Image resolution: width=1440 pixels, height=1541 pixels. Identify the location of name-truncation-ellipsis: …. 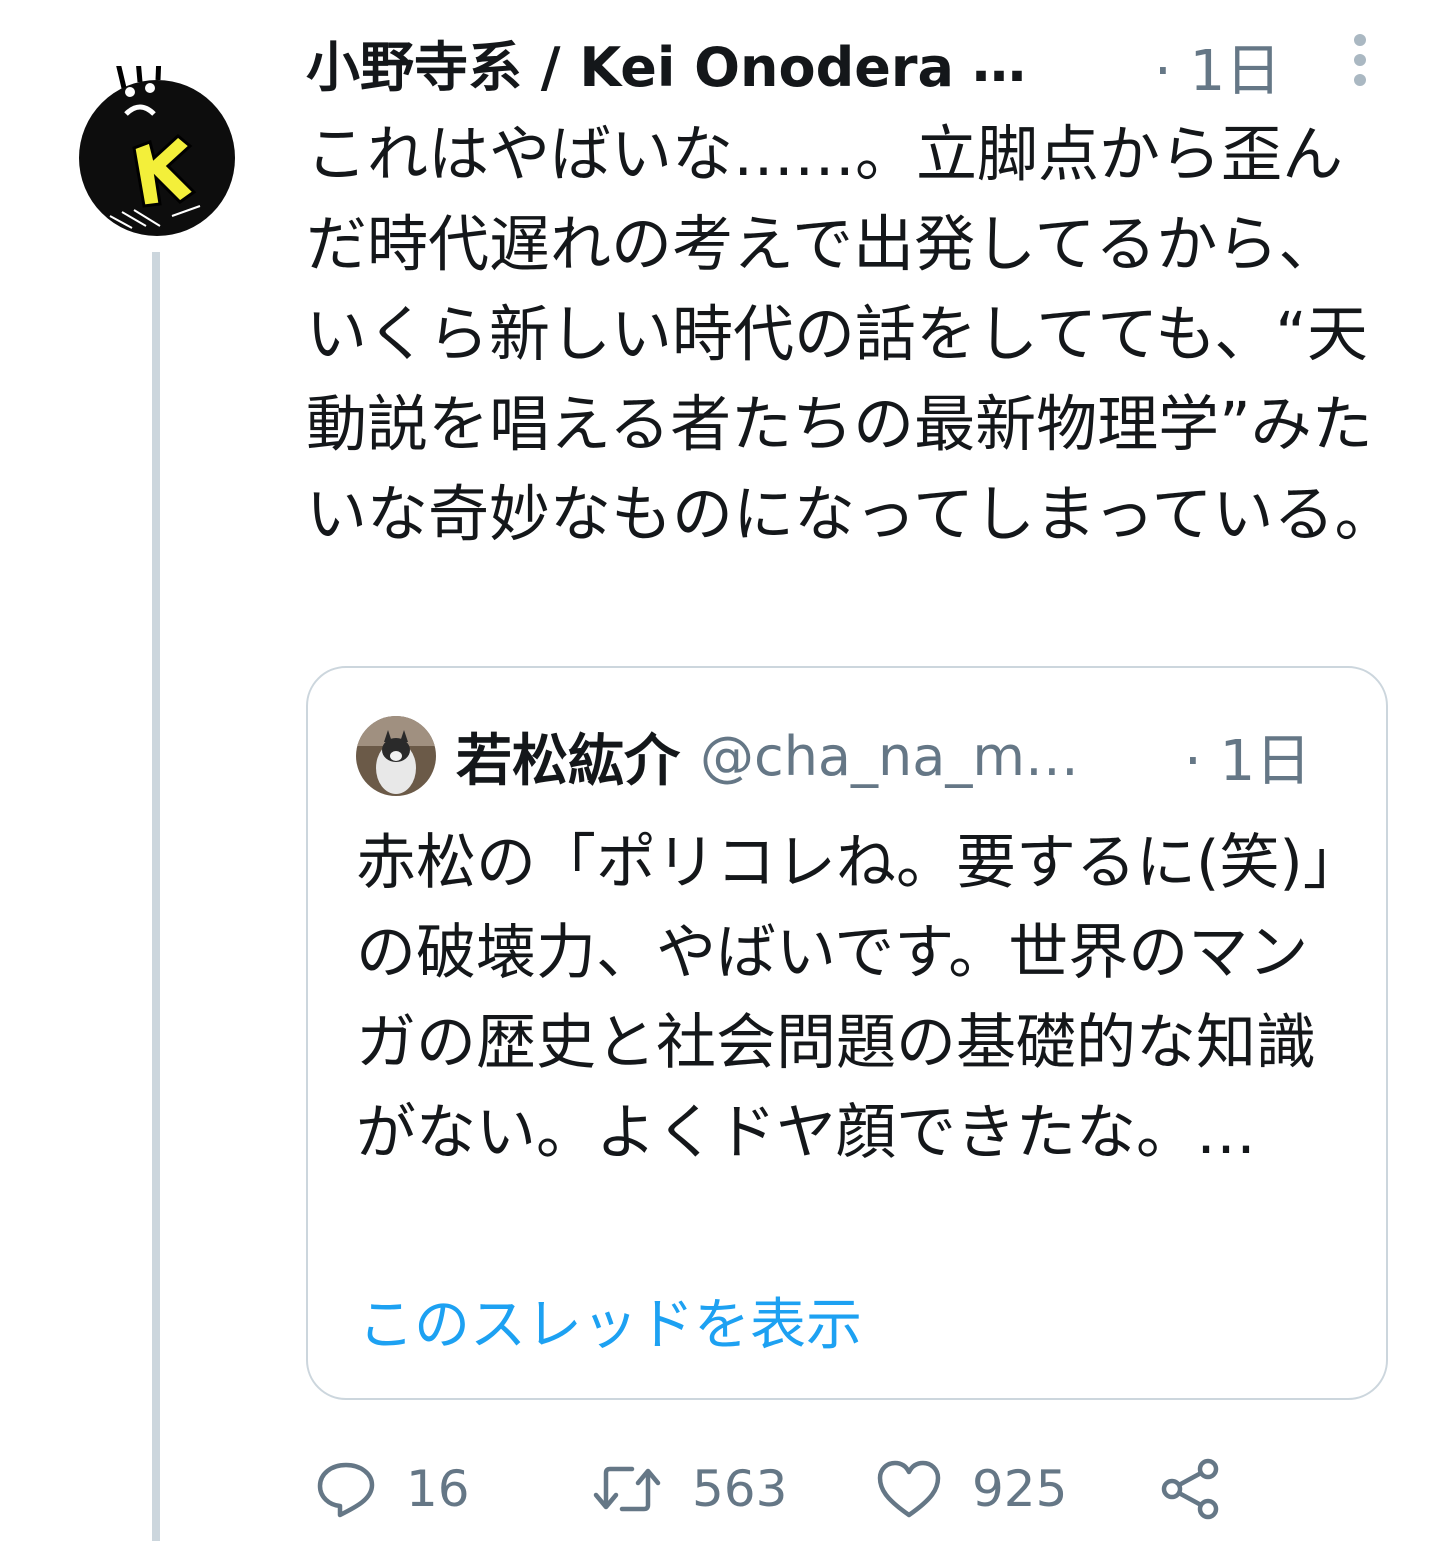
(998, 62).